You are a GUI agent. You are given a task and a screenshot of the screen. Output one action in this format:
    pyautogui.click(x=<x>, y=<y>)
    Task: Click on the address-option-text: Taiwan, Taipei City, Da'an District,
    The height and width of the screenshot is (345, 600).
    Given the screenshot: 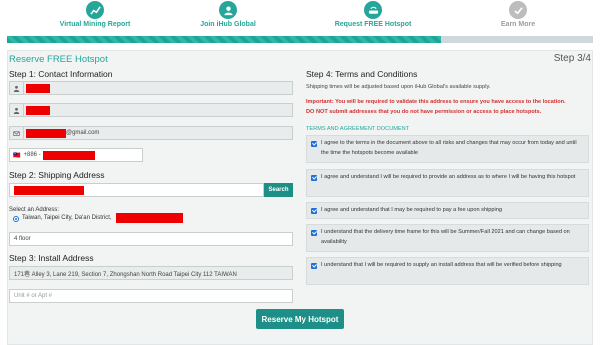 What is the action you would take?
    pyautogui.click(x=67, y=218)
    